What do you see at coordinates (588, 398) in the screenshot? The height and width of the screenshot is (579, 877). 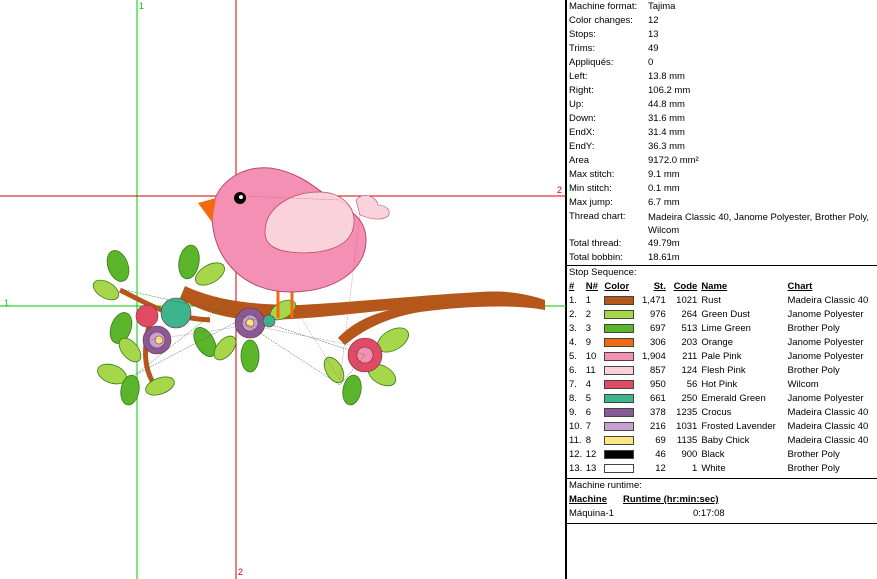 I see `stop-needle: 5` at bounding box center [588, 398].